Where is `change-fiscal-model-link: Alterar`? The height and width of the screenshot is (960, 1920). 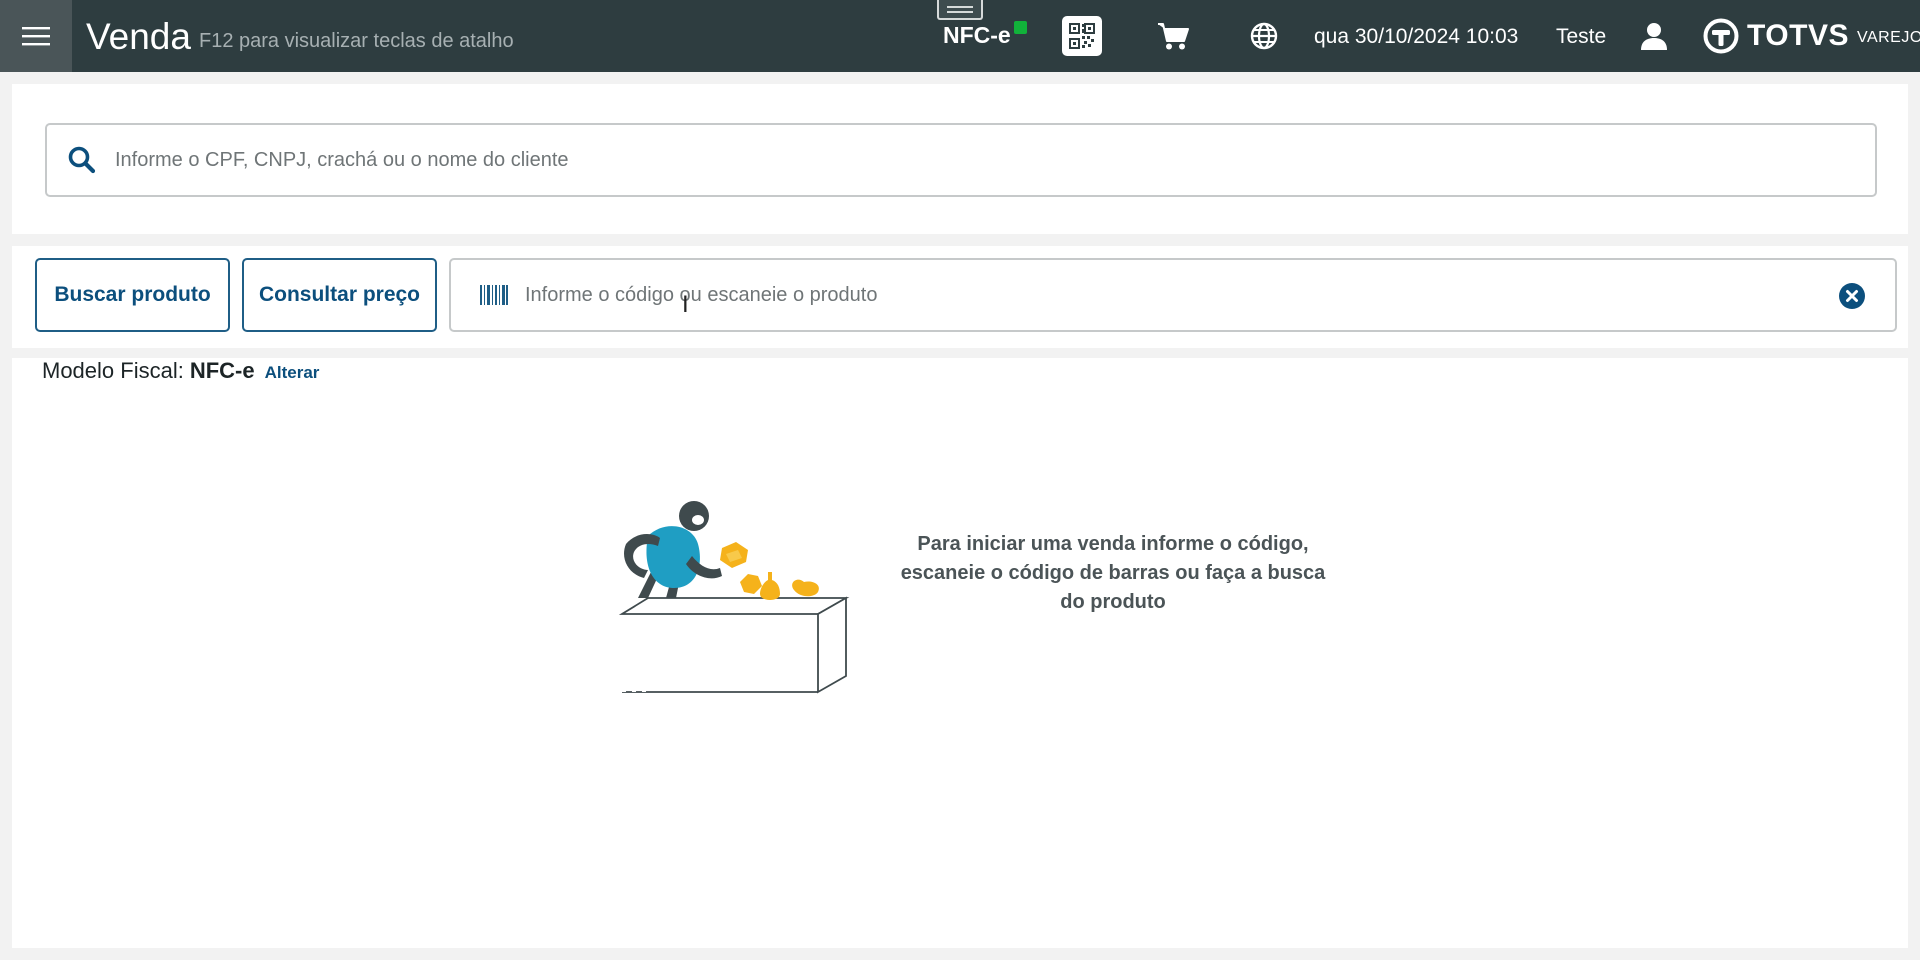
change-fiscal-model-link: Alterar is located at coordinates (292, 373).